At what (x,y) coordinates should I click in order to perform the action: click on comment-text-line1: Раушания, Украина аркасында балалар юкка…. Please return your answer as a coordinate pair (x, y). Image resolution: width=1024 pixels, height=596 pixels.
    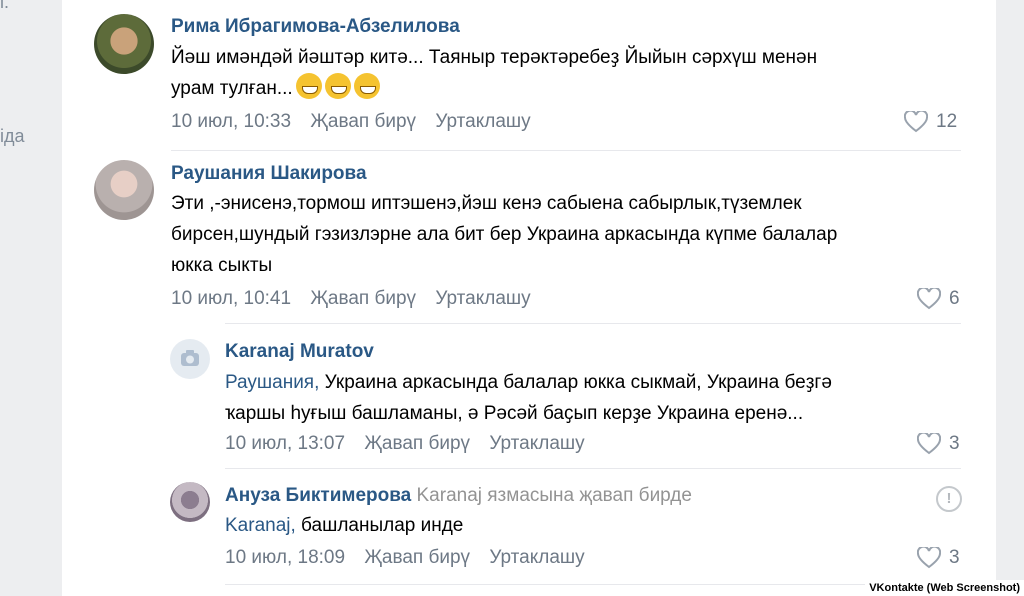
    Looking at the image, I should click on (528, 382).